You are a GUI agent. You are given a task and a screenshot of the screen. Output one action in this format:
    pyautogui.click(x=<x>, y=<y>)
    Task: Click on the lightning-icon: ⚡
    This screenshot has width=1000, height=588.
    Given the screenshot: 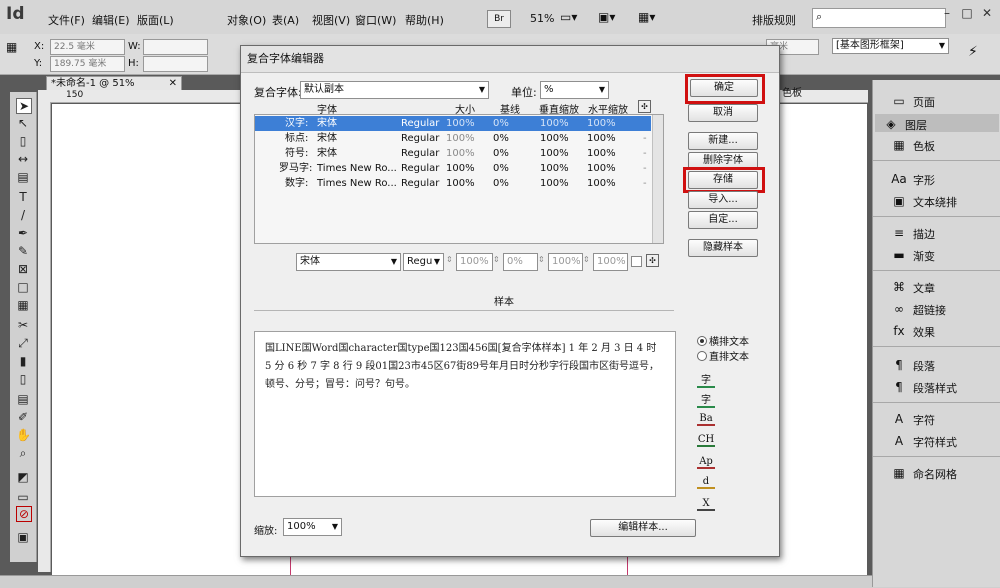 What is the action you would take?
    pyautogui.click(x=973, y=52)
    